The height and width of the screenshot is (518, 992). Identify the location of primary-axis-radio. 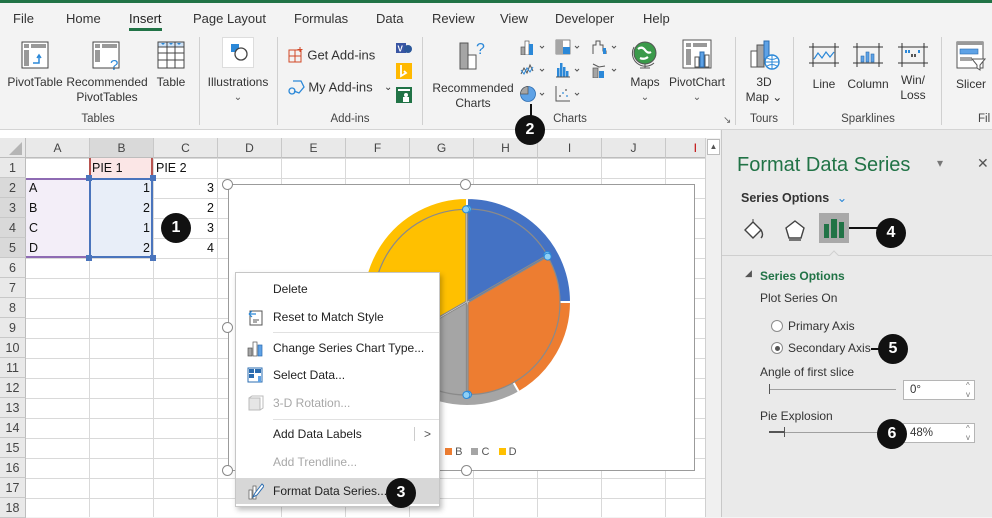
(777, 326).